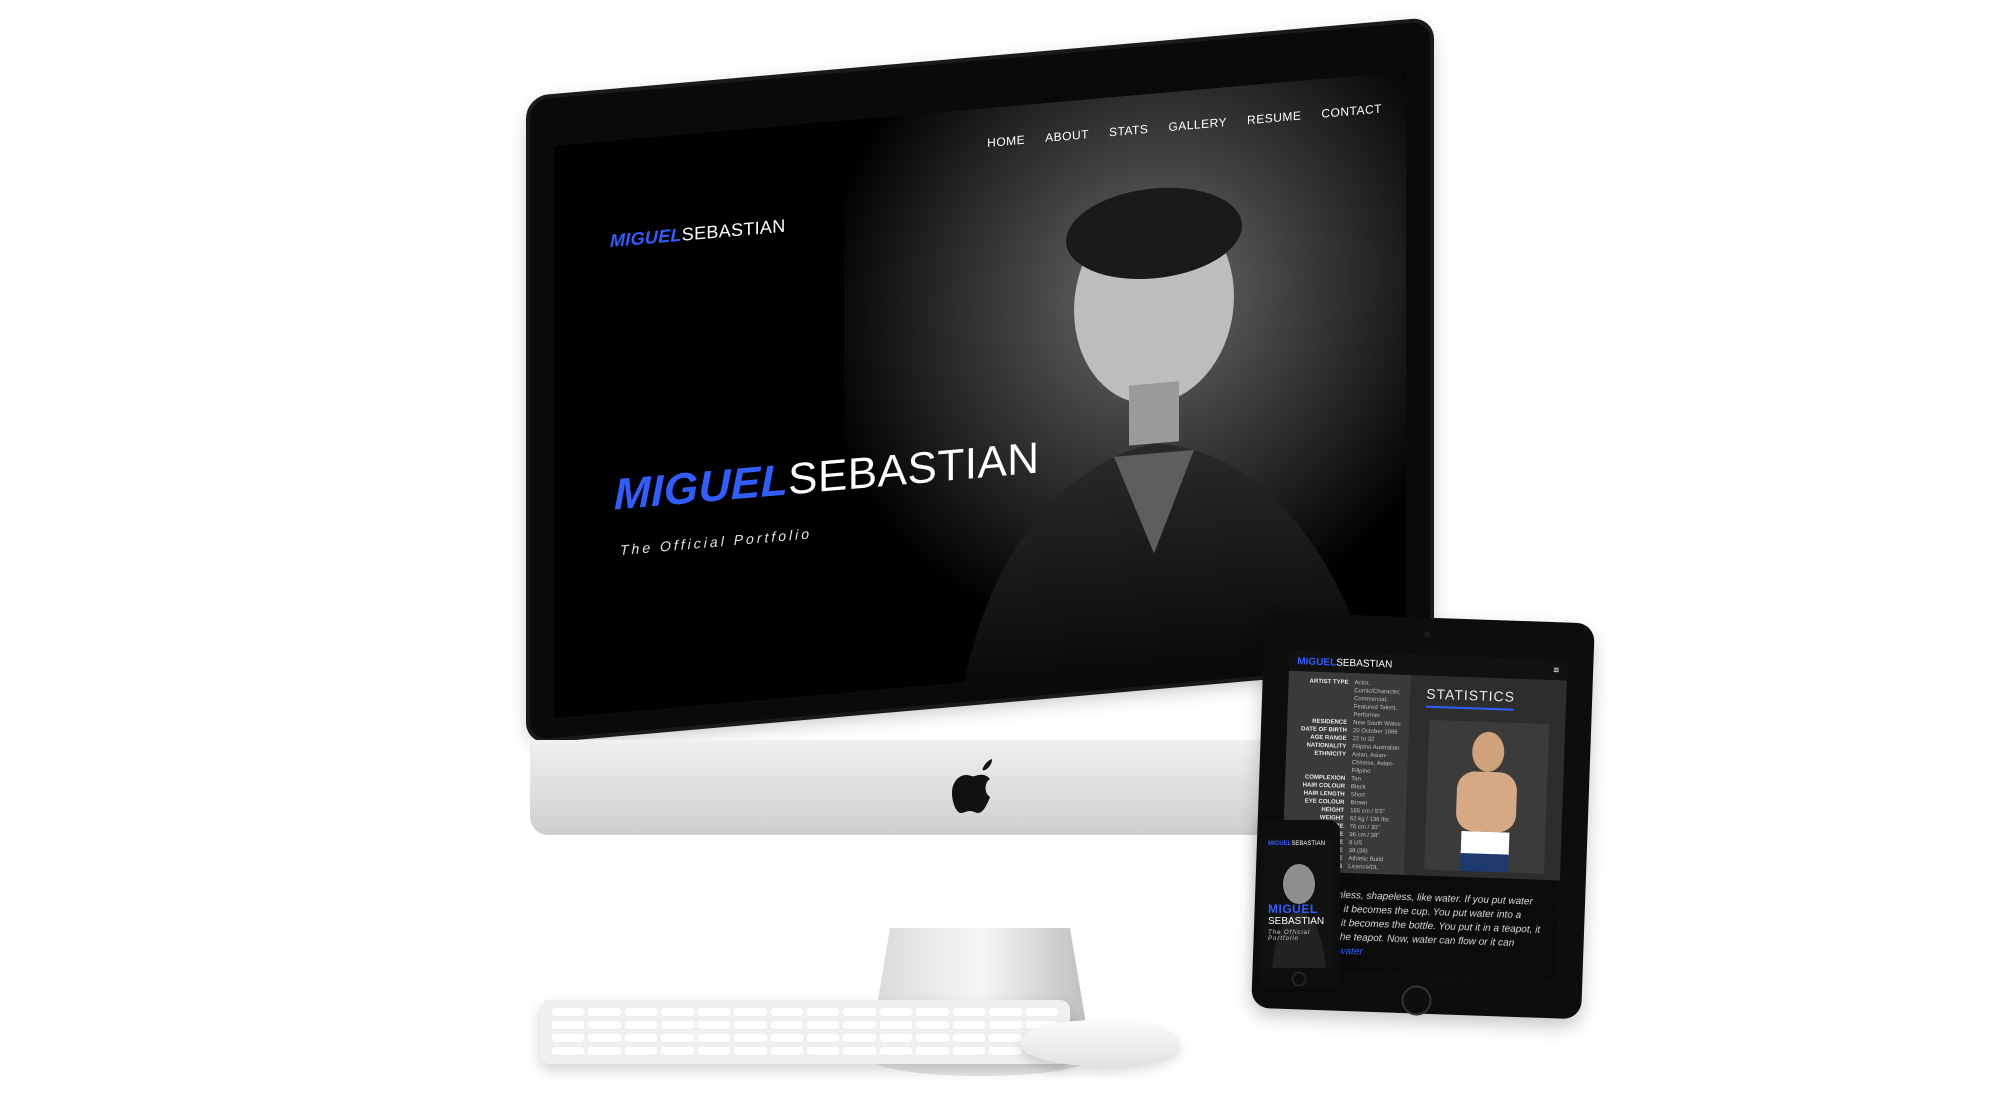 This screenshot has width=2000, height=1105. I want to click on ipad-logo: MIGUELSEBASTIAN, so click(1344, 663).